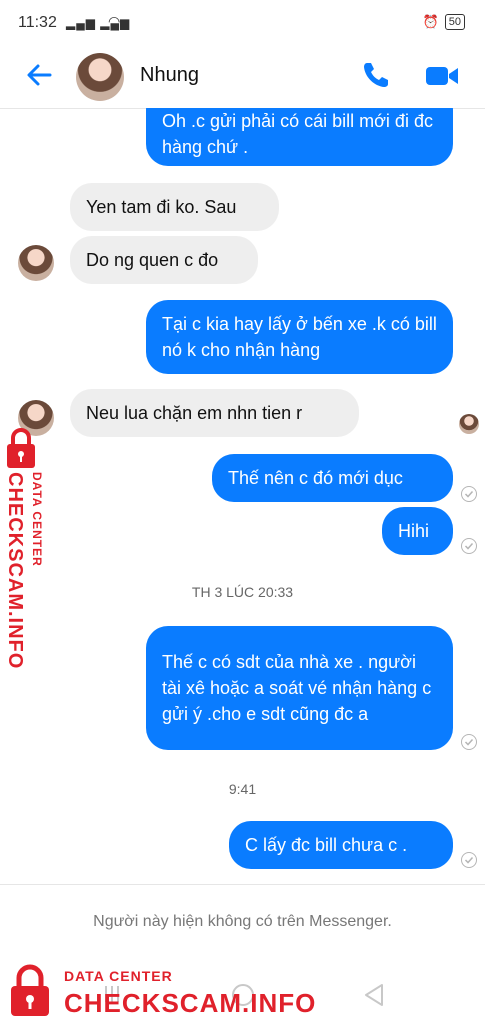 Image resolution: width=485 pixels, height=1024 pixels. What do you see at coordinates (442, 76) in the screenshot?
I see `video-camera-icon` at bounding box center [442, 76].